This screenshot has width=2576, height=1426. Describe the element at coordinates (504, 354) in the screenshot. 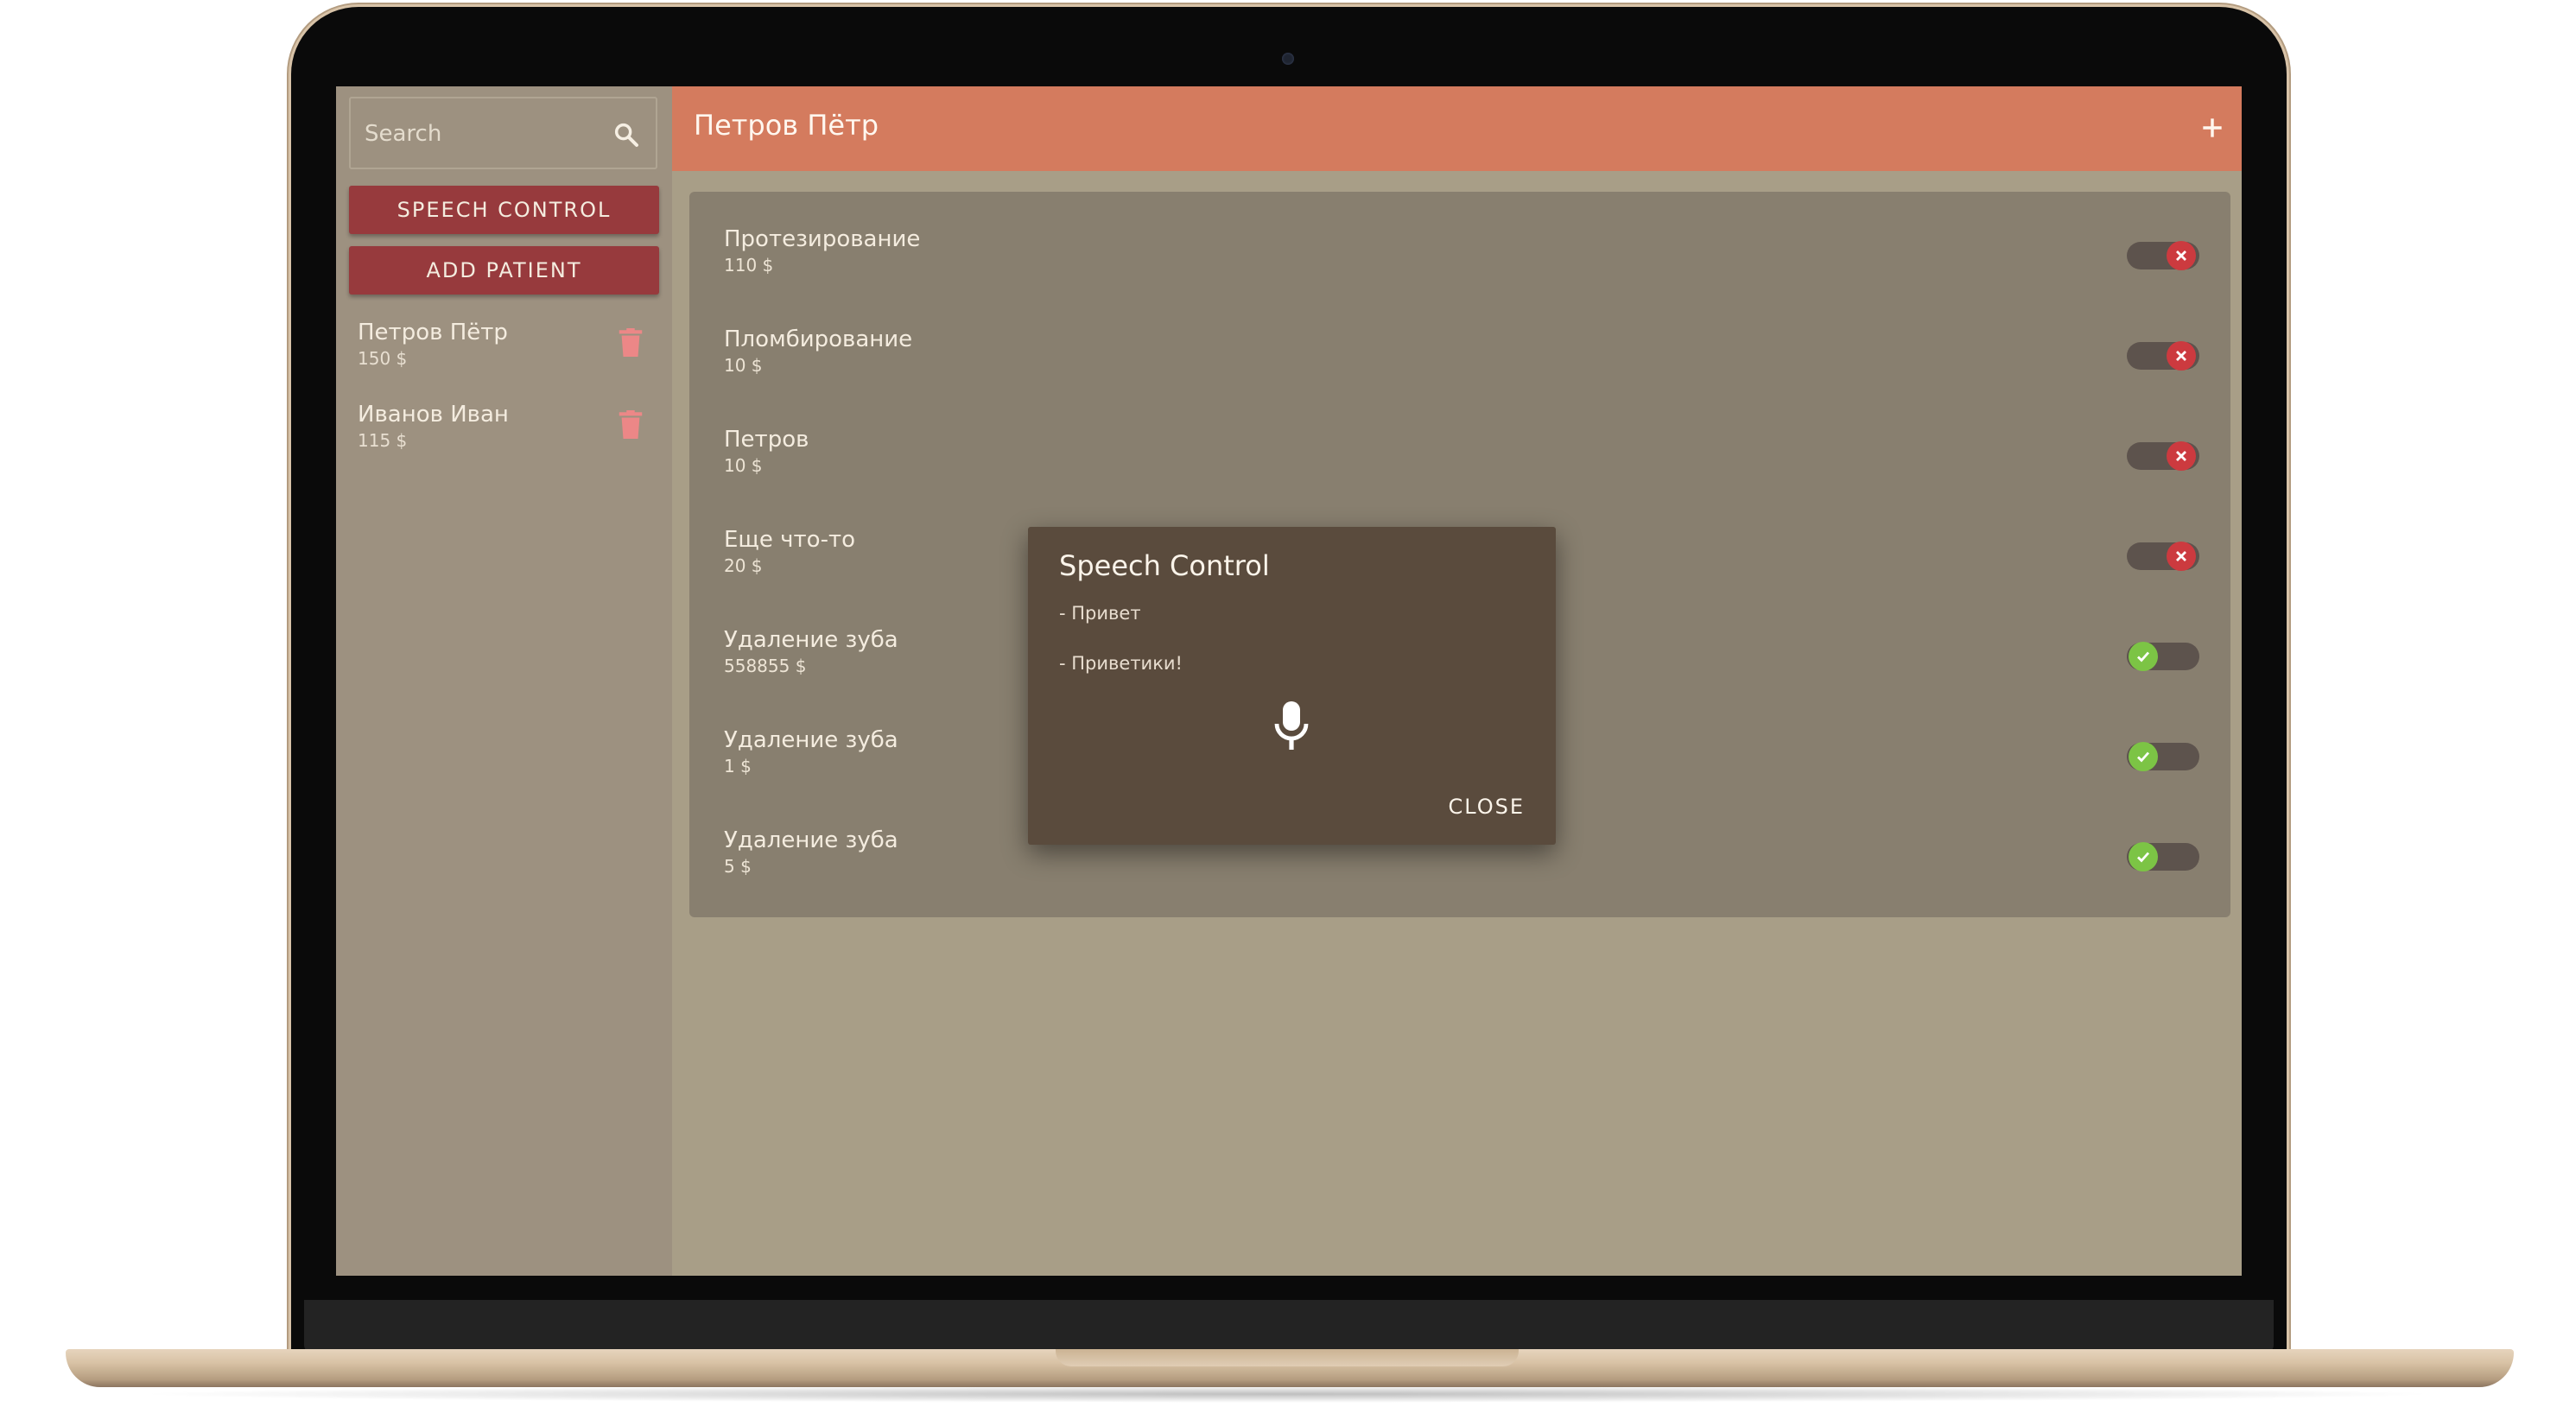

I see `patient-item: Петров Пётр 150 $` at that location.